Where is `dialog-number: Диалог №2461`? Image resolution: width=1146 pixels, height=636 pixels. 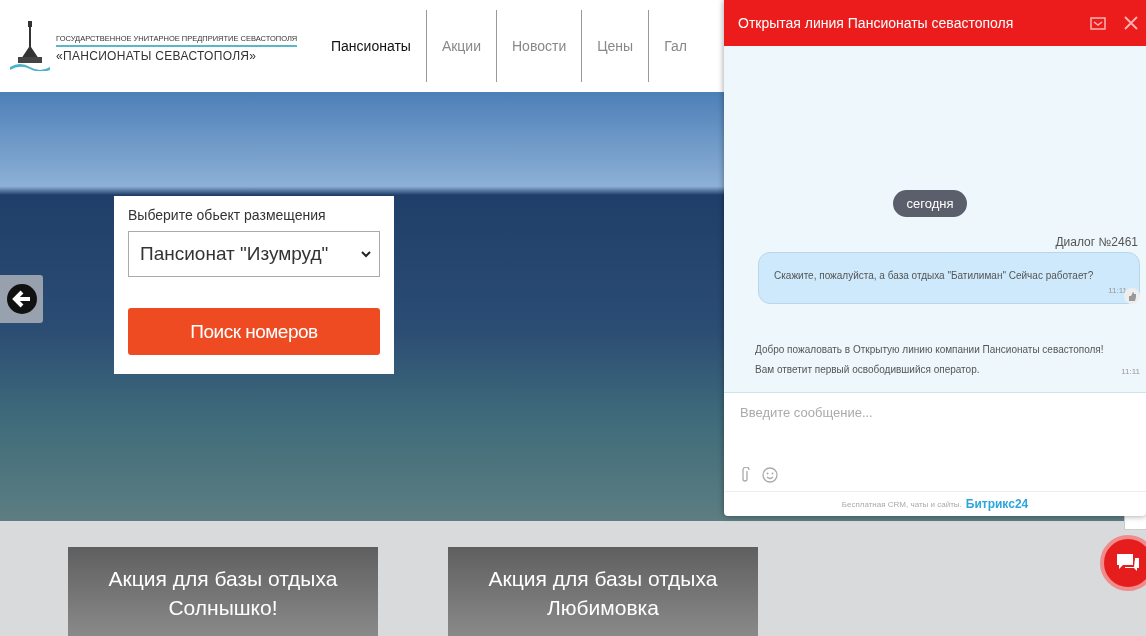 dialog-number: Диалог №2461 is located at coordinates (1096, 242).